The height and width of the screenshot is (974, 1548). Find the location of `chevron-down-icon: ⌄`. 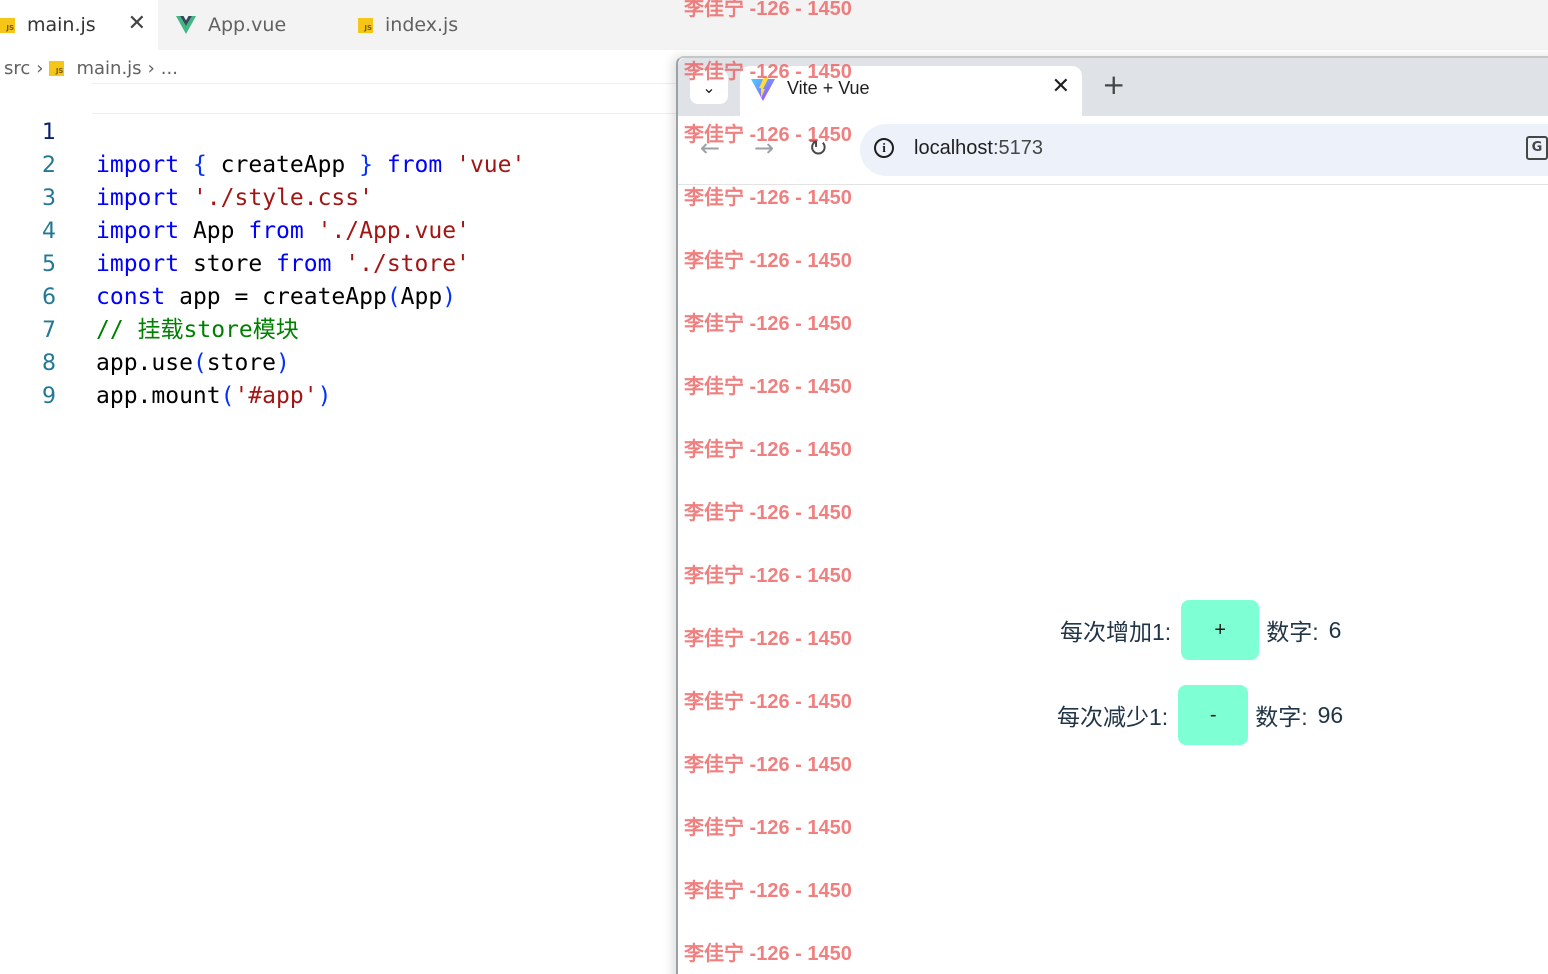

chevron-down-icon: ⌄ is located at coordinates (709, 87).